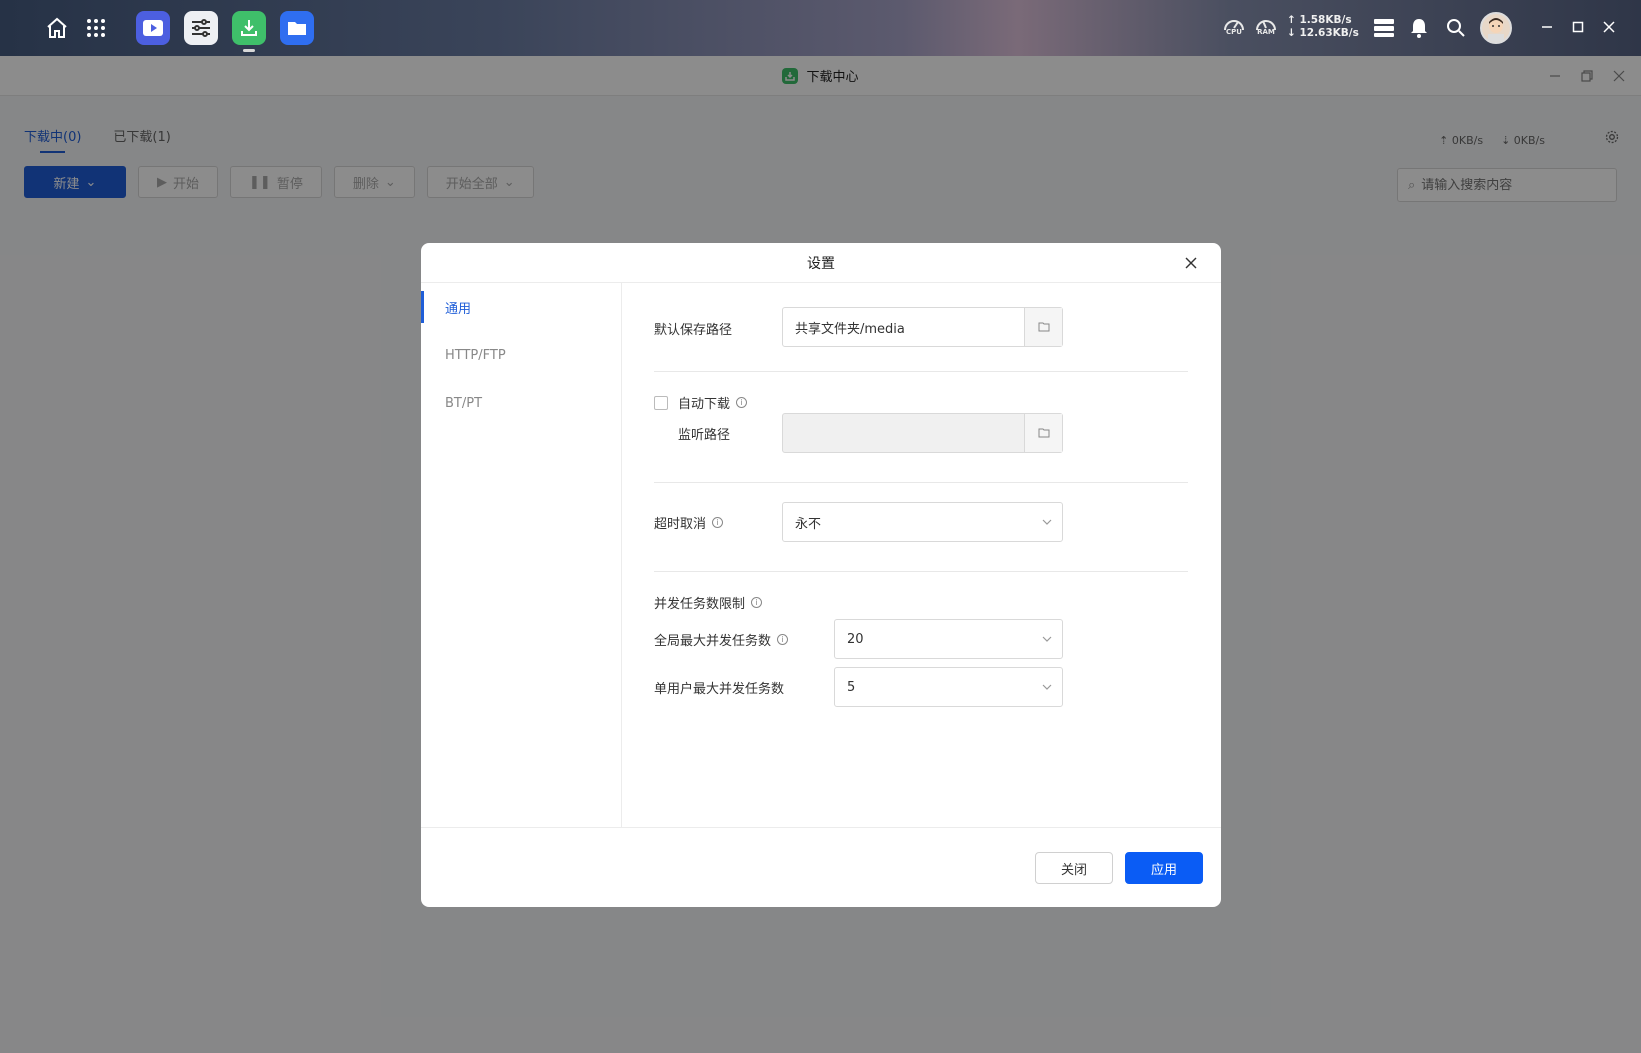 Image resolution: width=1641 pixels, height=1053 pixels. I want to click on timeout-label: 超时取消, so click(680, 524).